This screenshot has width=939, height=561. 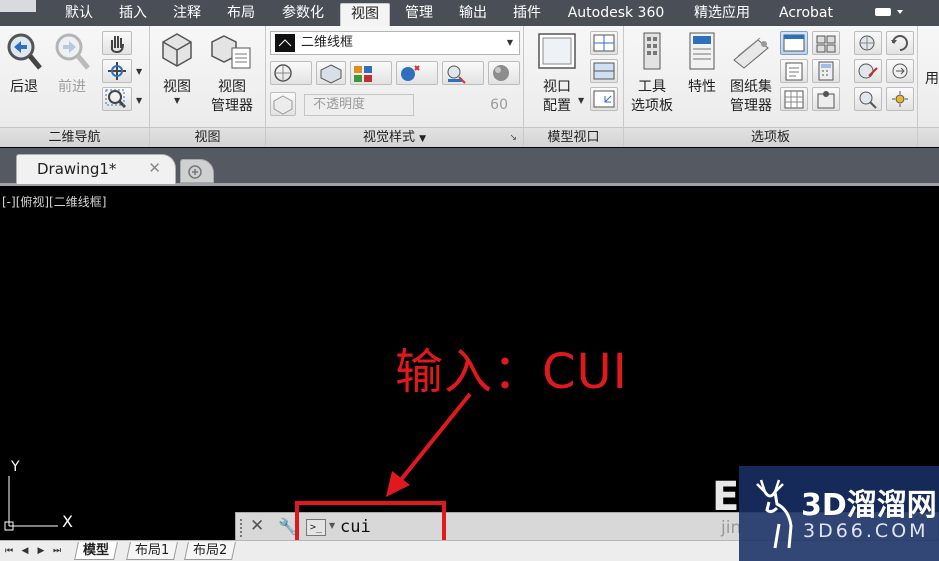 I want to click on palette-c-button, so click(x=868, y=71).